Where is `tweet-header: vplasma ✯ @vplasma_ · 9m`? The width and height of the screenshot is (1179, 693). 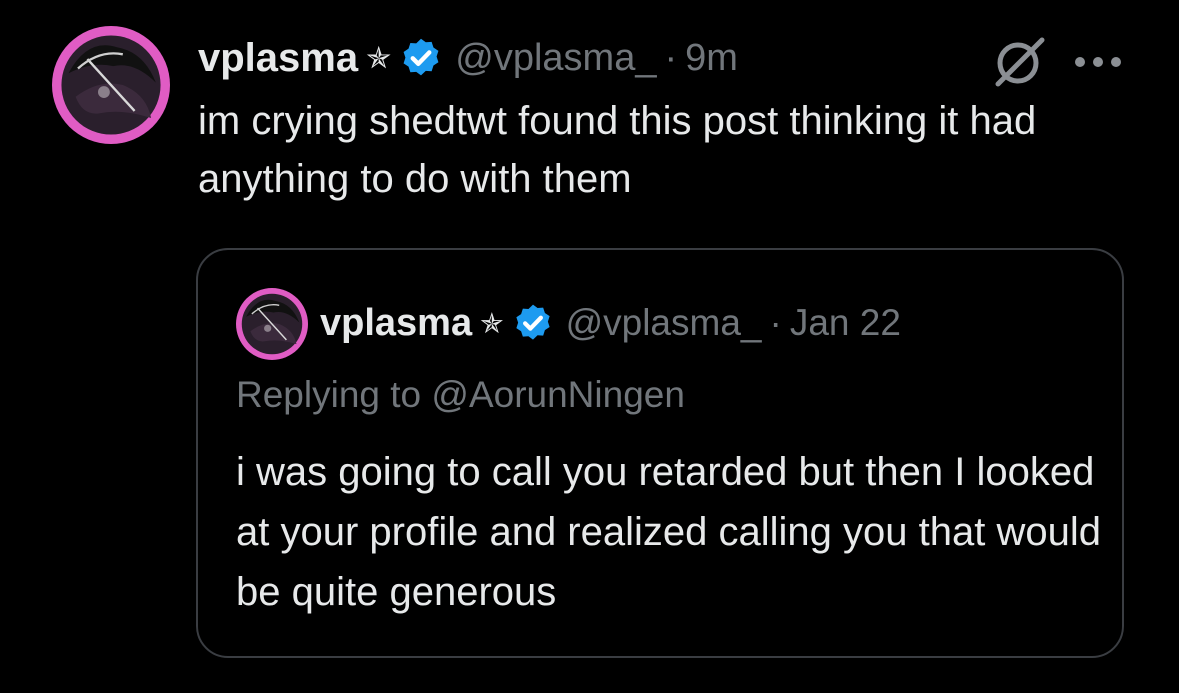
tweet-header: vplasma ✯ @vplasma_ · 9m is located at coordinates (468, 58).